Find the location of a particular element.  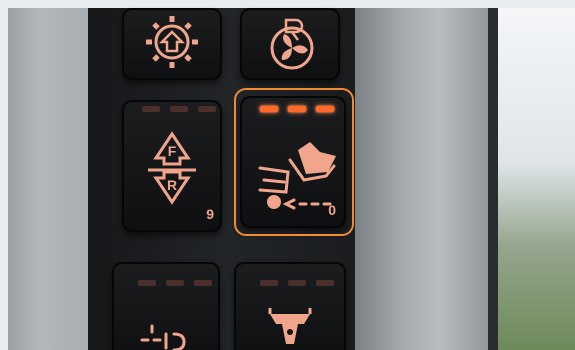

hitch-button is located at coordinates (290, 306).